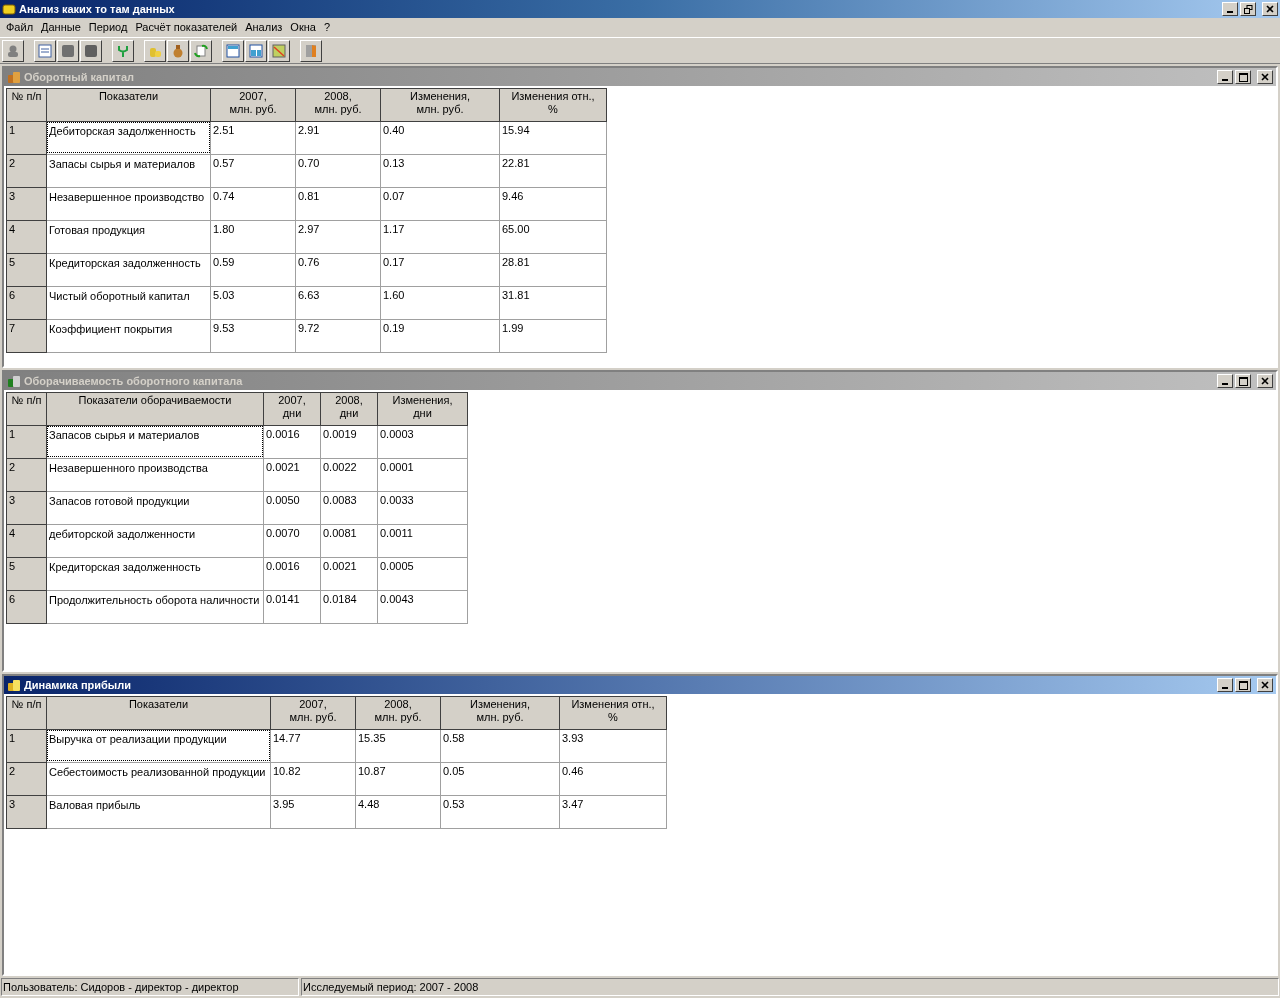 The image size is (1280, 998). Describe the element at coordinates (349, 574) in the screenshot. I see `table-cell: 0.0021` at that location.